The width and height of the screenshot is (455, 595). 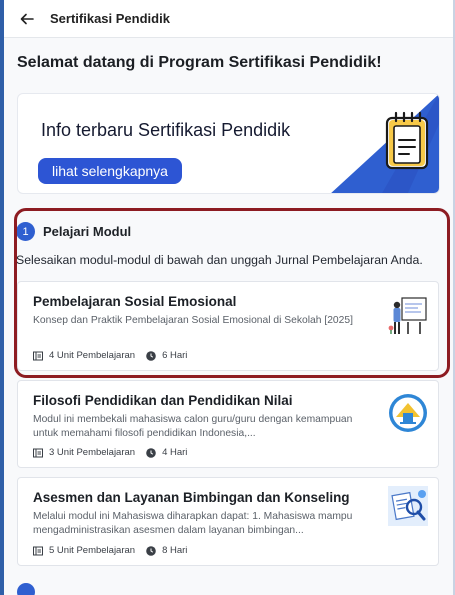 I want to click on tut-wuri-emblem-icon, so click(x=408, y=413).